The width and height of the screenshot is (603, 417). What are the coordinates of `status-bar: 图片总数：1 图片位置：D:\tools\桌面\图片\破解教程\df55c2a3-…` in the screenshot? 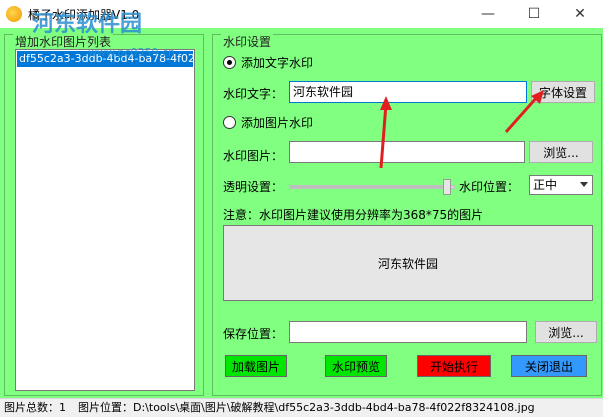 It's located at (301, 407).